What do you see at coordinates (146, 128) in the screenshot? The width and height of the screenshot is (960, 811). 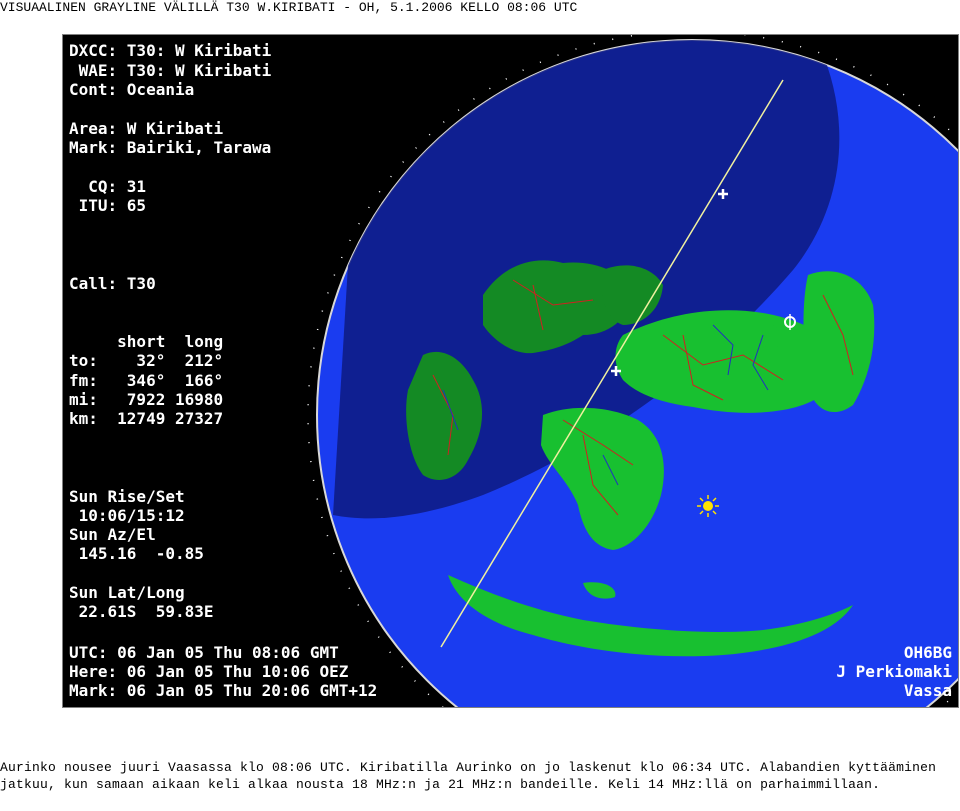 I see `area-line: Area: W Kiribati` at bounding box center [146, 128].